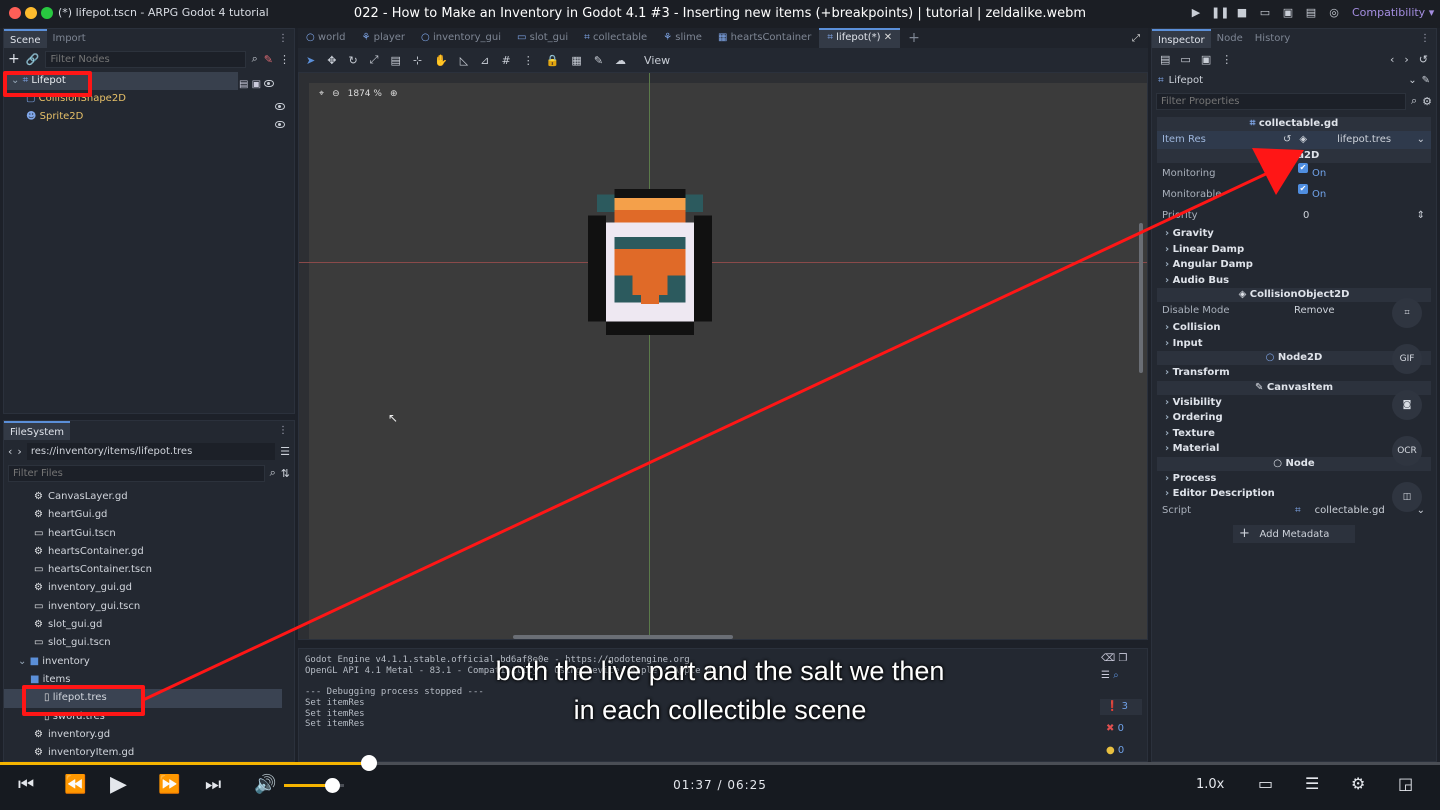 The image size is (1440, 810). I want to click on playback-speed: 1.0x, so click(1210, 784).